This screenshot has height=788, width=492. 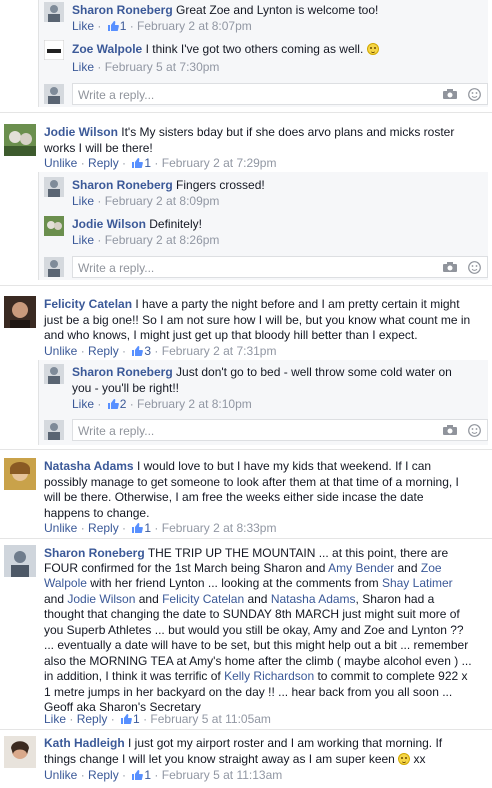 What do you see at coordinates (107, 49) in the screenshot?
I see `commenter-name: Zoe Walpole` at bounding box center [107, 49].